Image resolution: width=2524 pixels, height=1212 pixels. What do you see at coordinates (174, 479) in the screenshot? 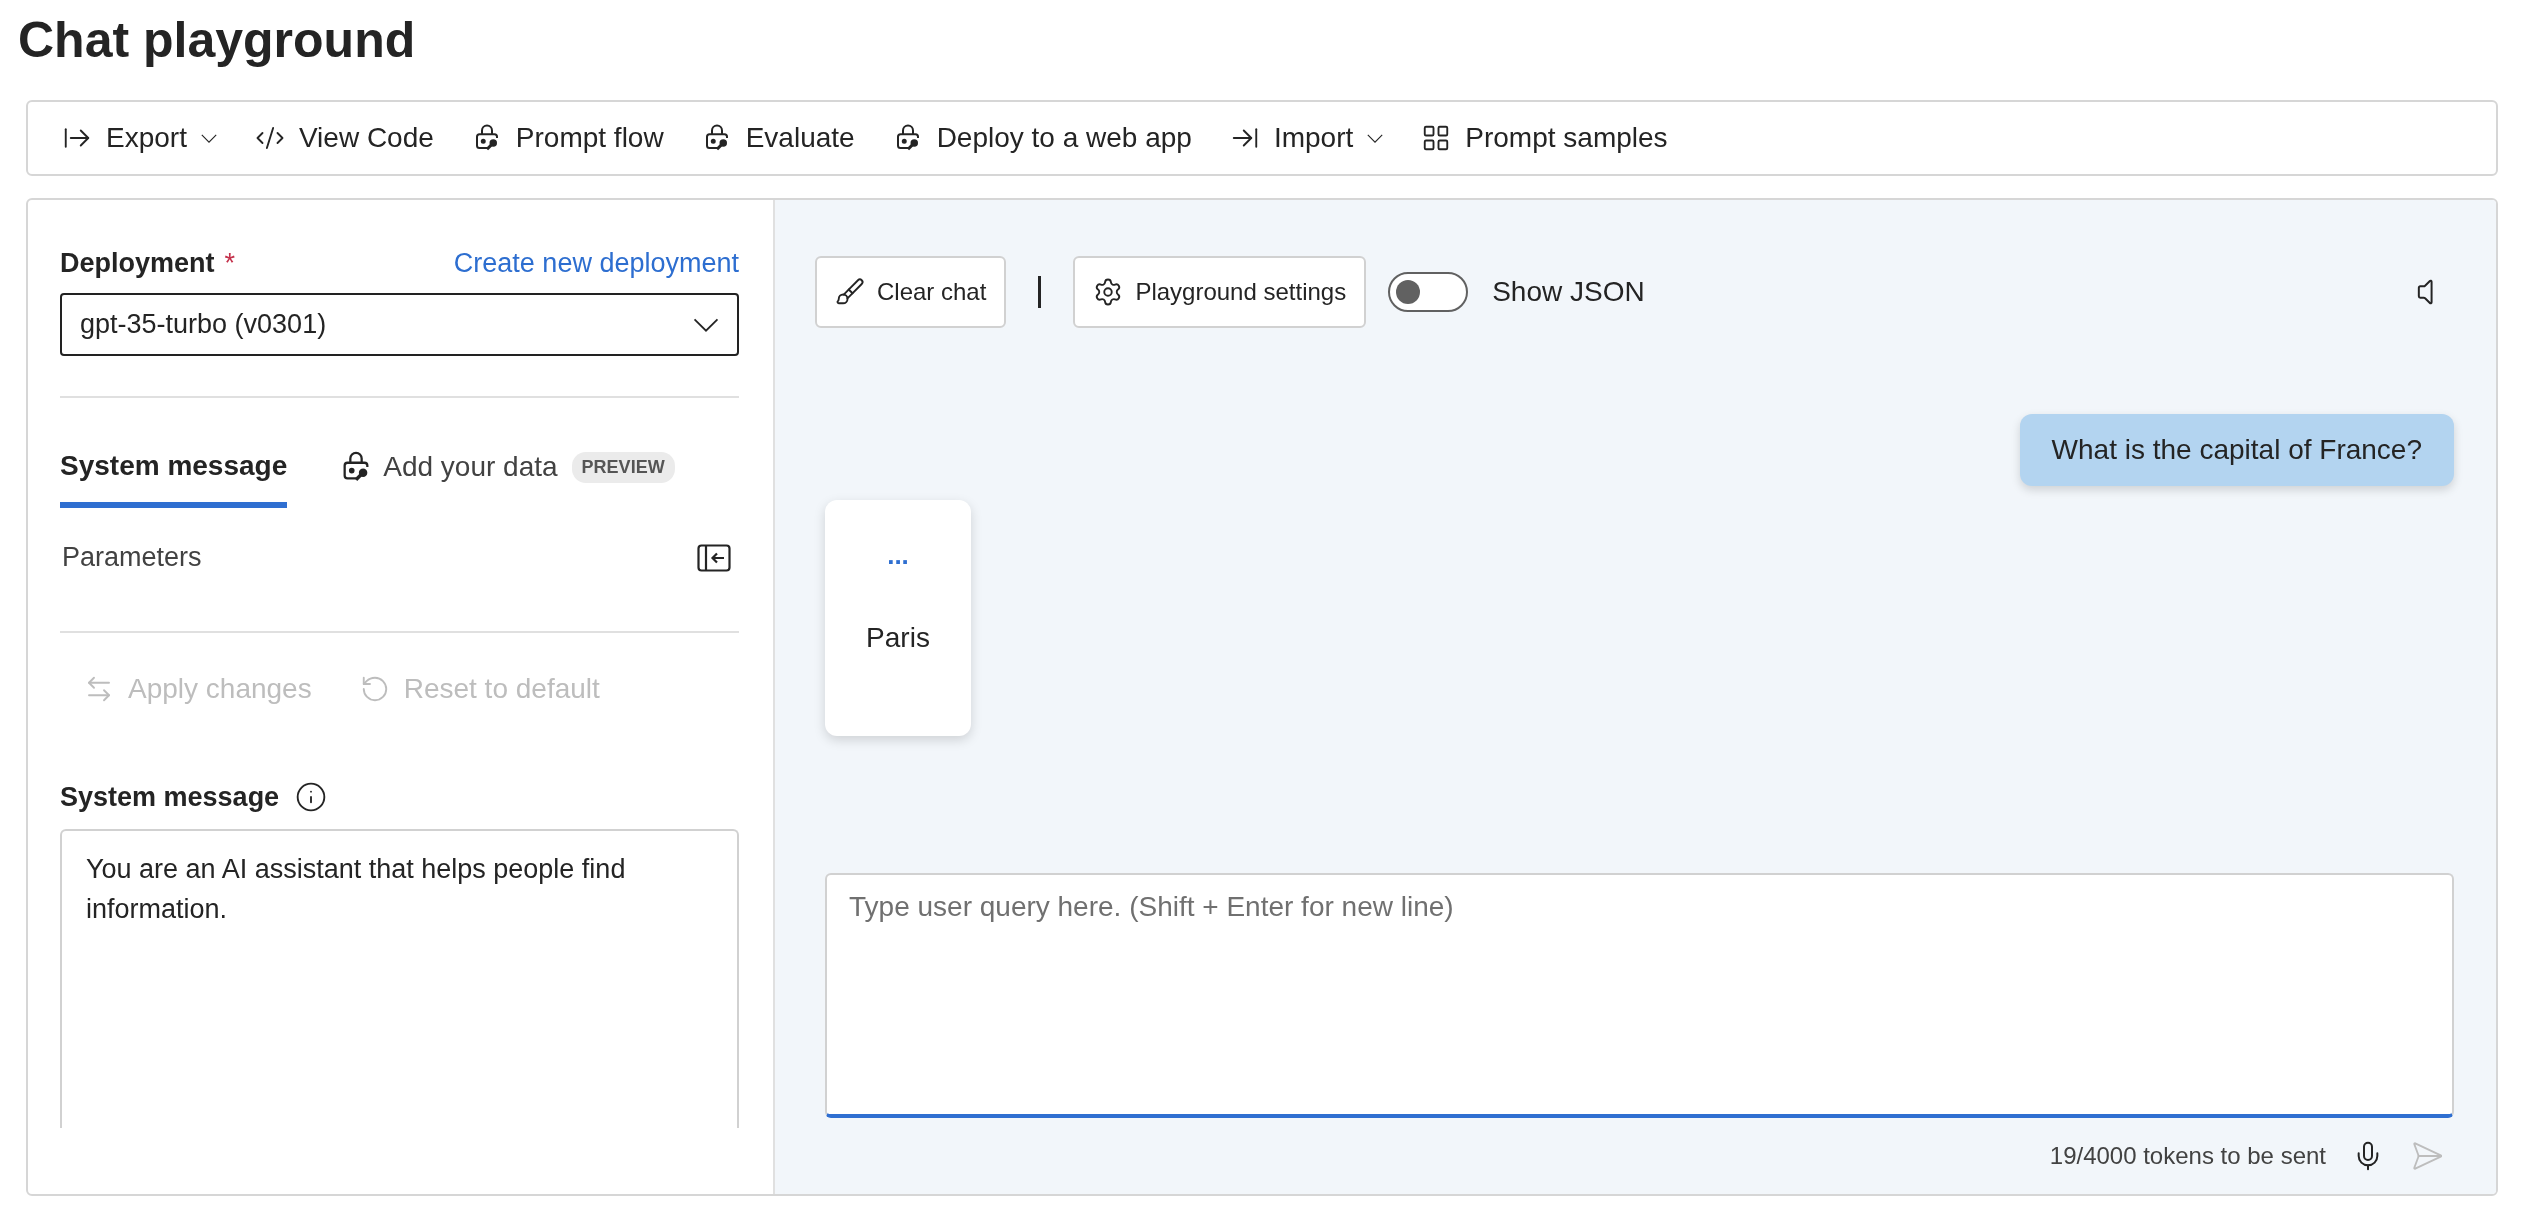
I see `tab: System message` at bounding box center [174, 479].